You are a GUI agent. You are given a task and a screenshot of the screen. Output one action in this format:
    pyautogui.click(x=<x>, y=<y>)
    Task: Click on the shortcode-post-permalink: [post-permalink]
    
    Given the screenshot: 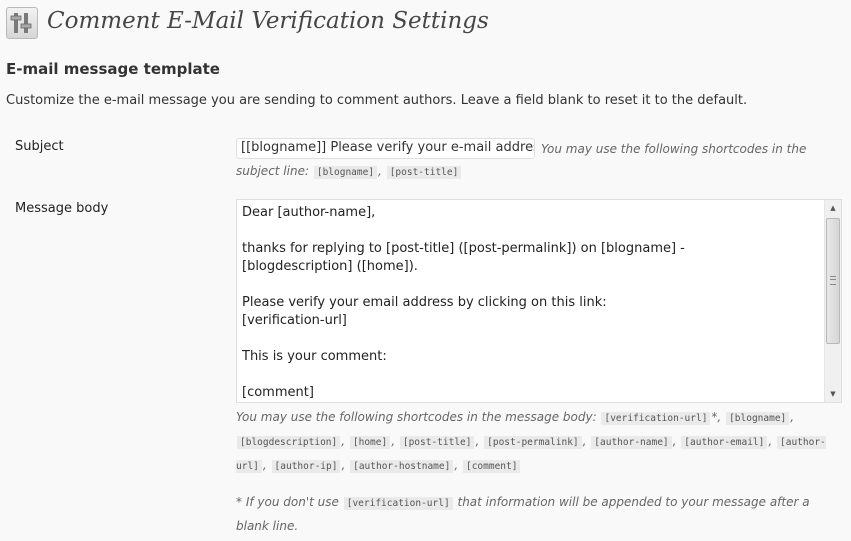 What is the action you would take?
    pyautogui.click(x=533, y=442)
    